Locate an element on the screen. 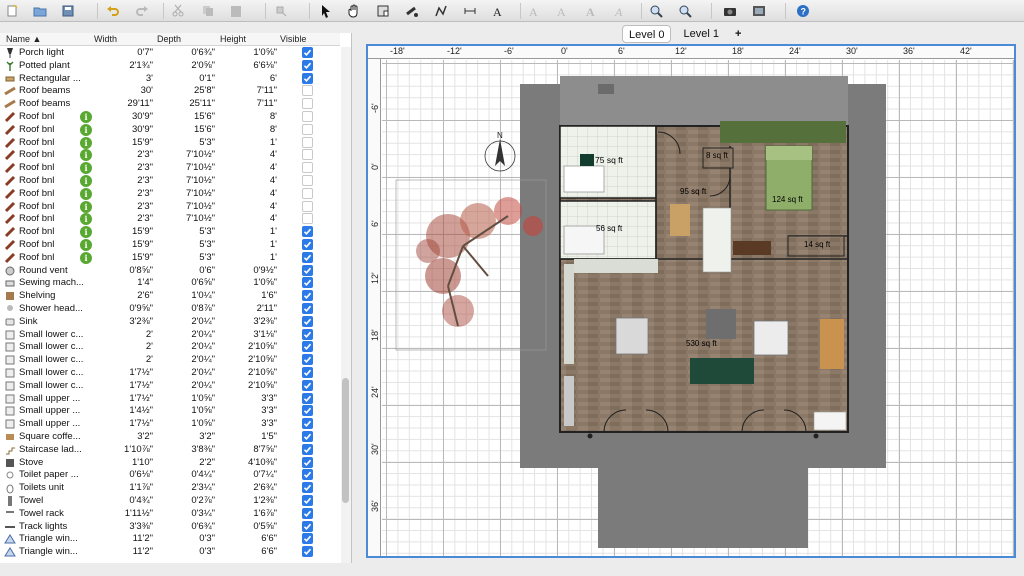 Image resolution: width=1024 pixels, height=576 pixels. room-area-label: 8 sq ft is located at coordinates (717, 155).